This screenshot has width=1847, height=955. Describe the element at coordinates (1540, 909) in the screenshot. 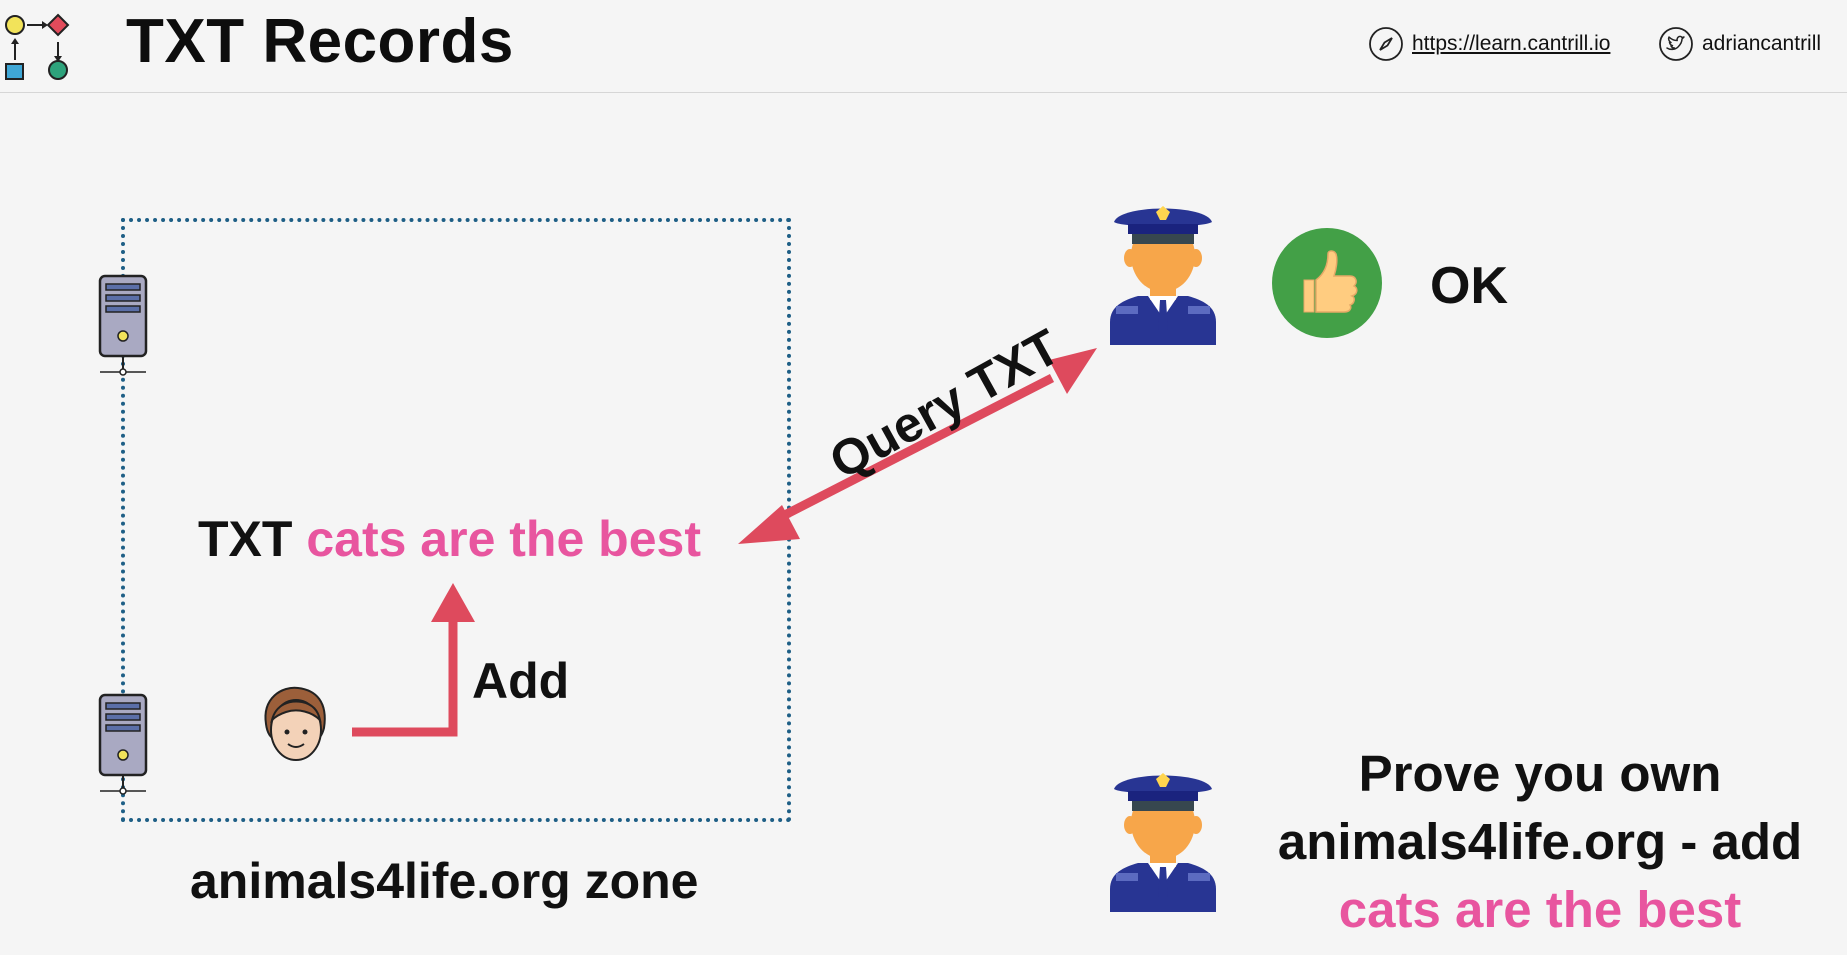

I see `challenge-line-3: cats are the best` at that location.